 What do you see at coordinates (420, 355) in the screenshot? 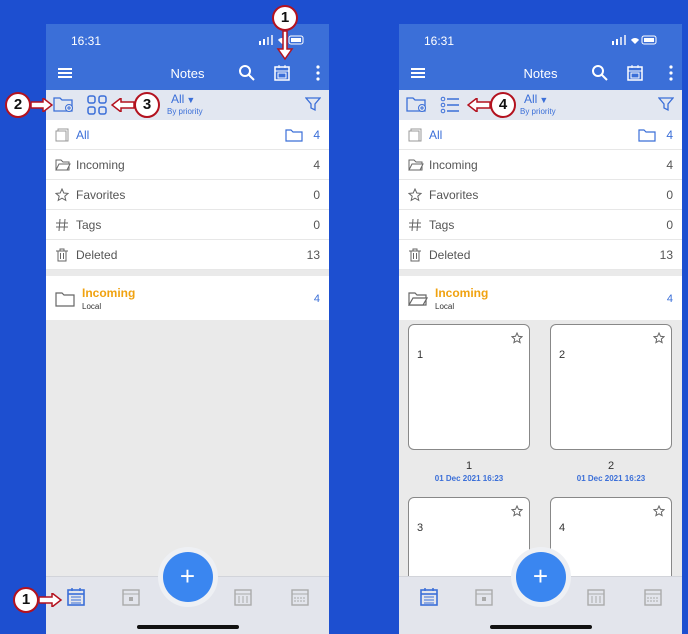
I see `note-title: 1` at bounding box center [420, 355].